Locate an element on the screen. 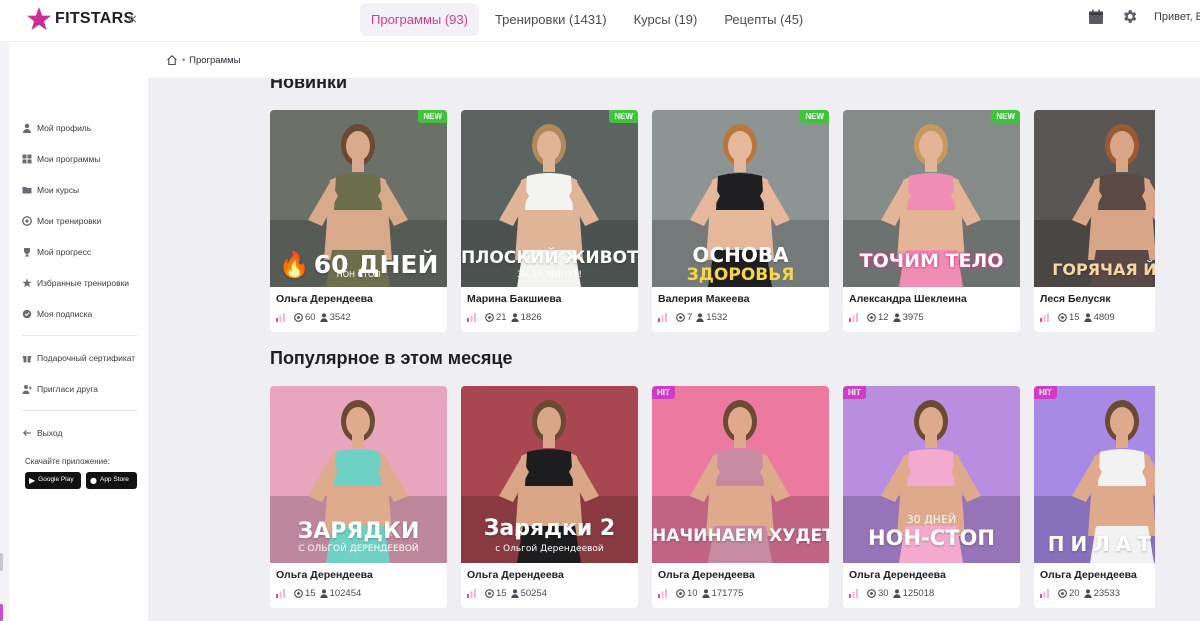 This screenshot has height=621, width=1200. folder-icon is located at coordinates (27, 189).